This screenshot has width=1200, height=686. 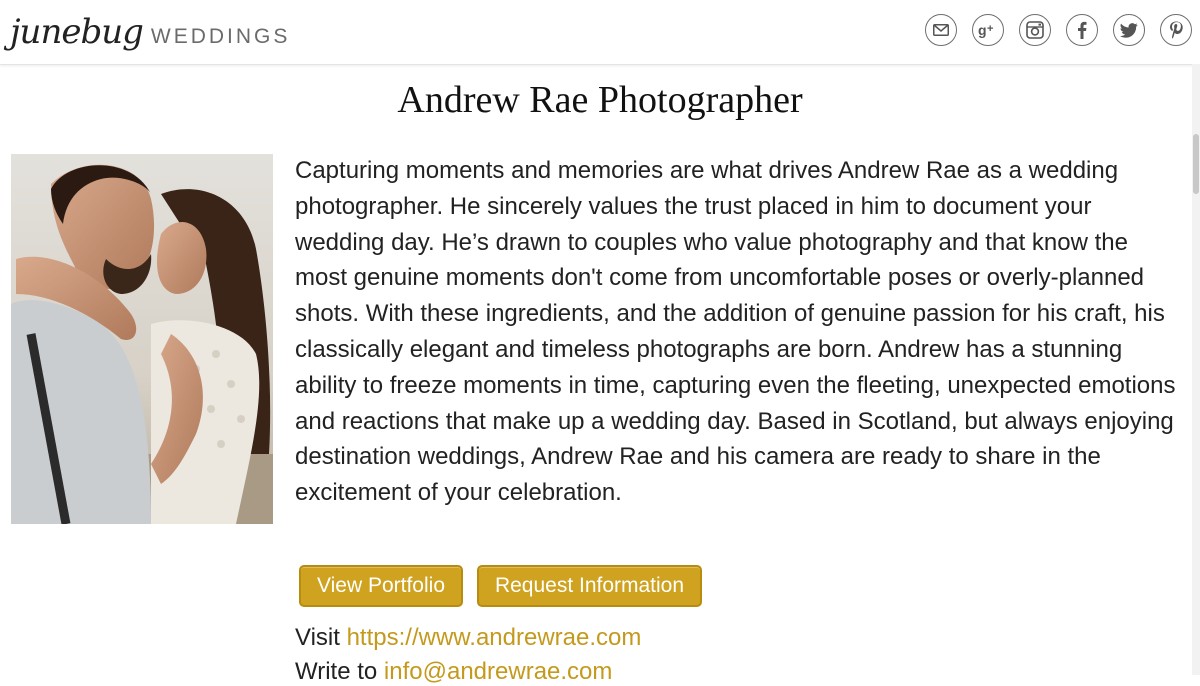 What do you see at coordinates (77, 32) in the screenshot?
I see `logo-script: junebug` at bounding box center [77, 32].